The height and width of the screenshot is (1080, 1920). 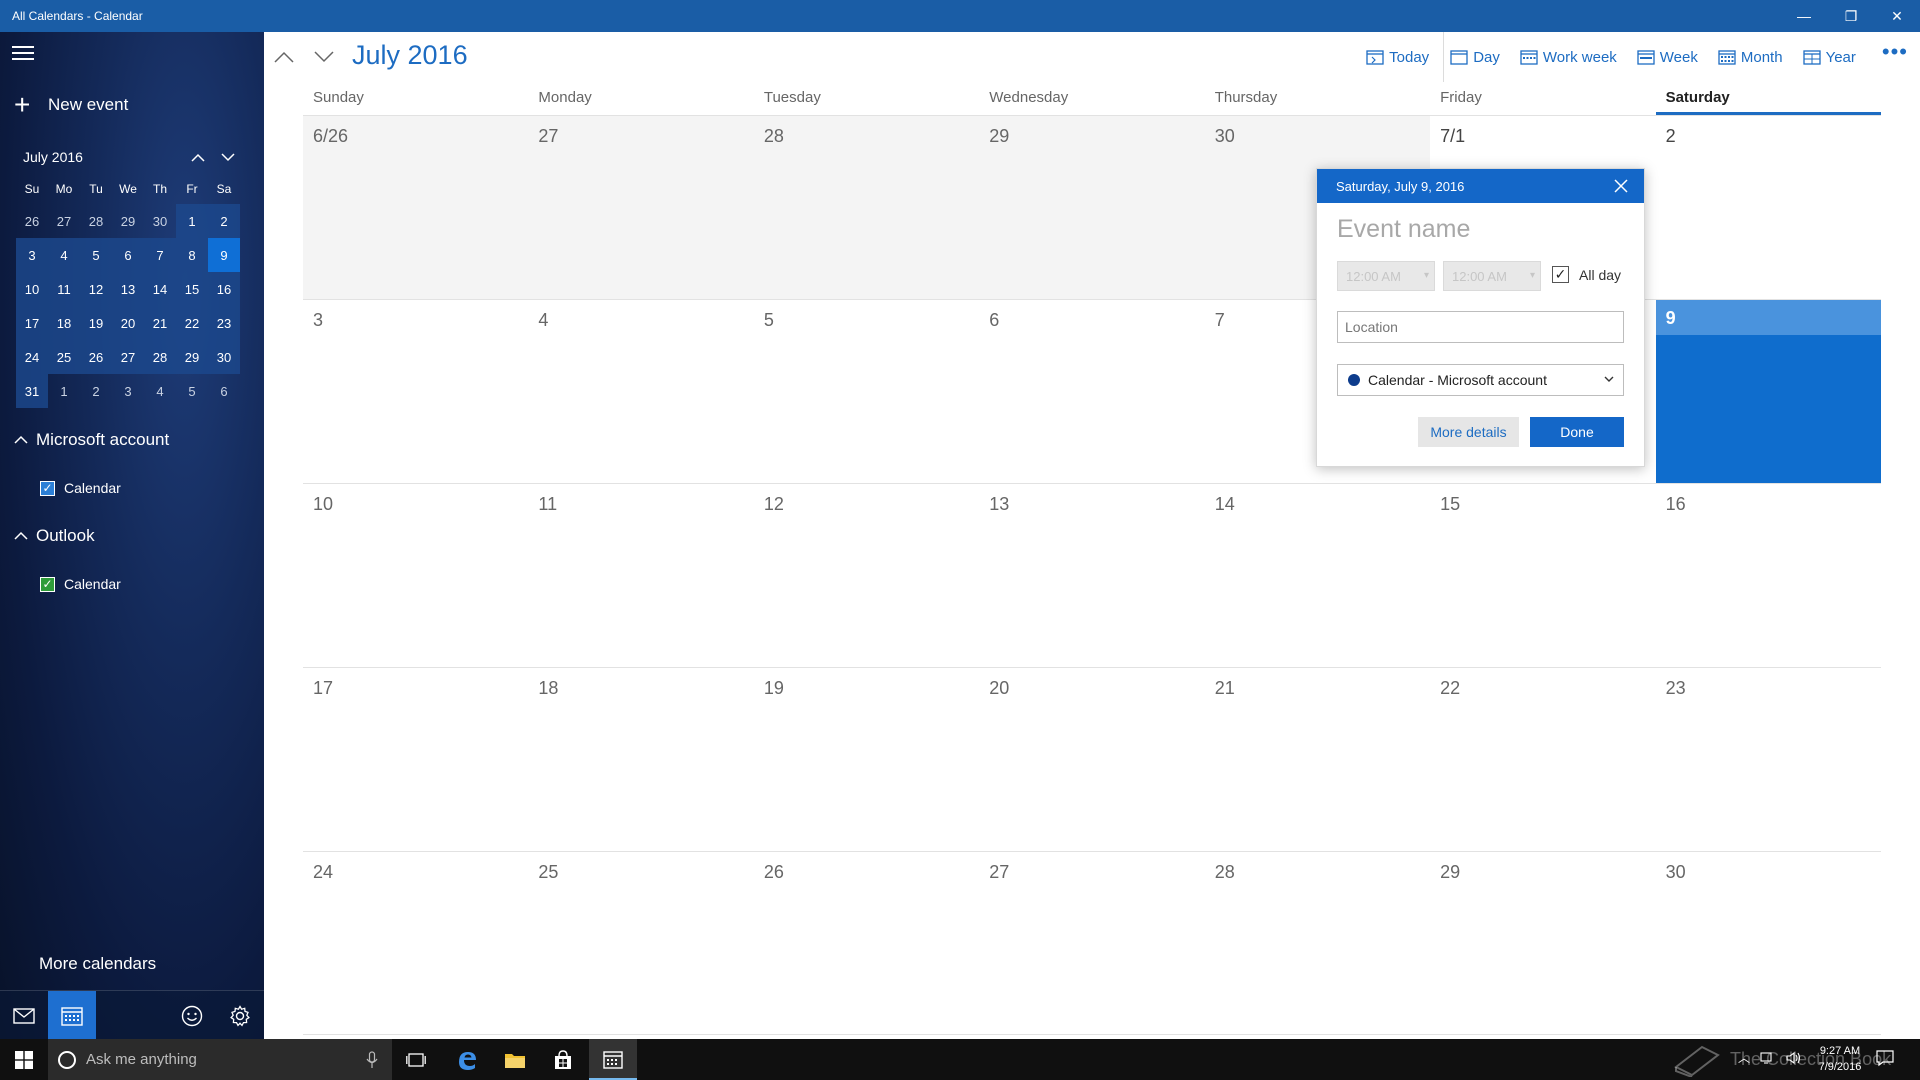 I want to click on mini-next-month-button, so click(x=228, y=157).